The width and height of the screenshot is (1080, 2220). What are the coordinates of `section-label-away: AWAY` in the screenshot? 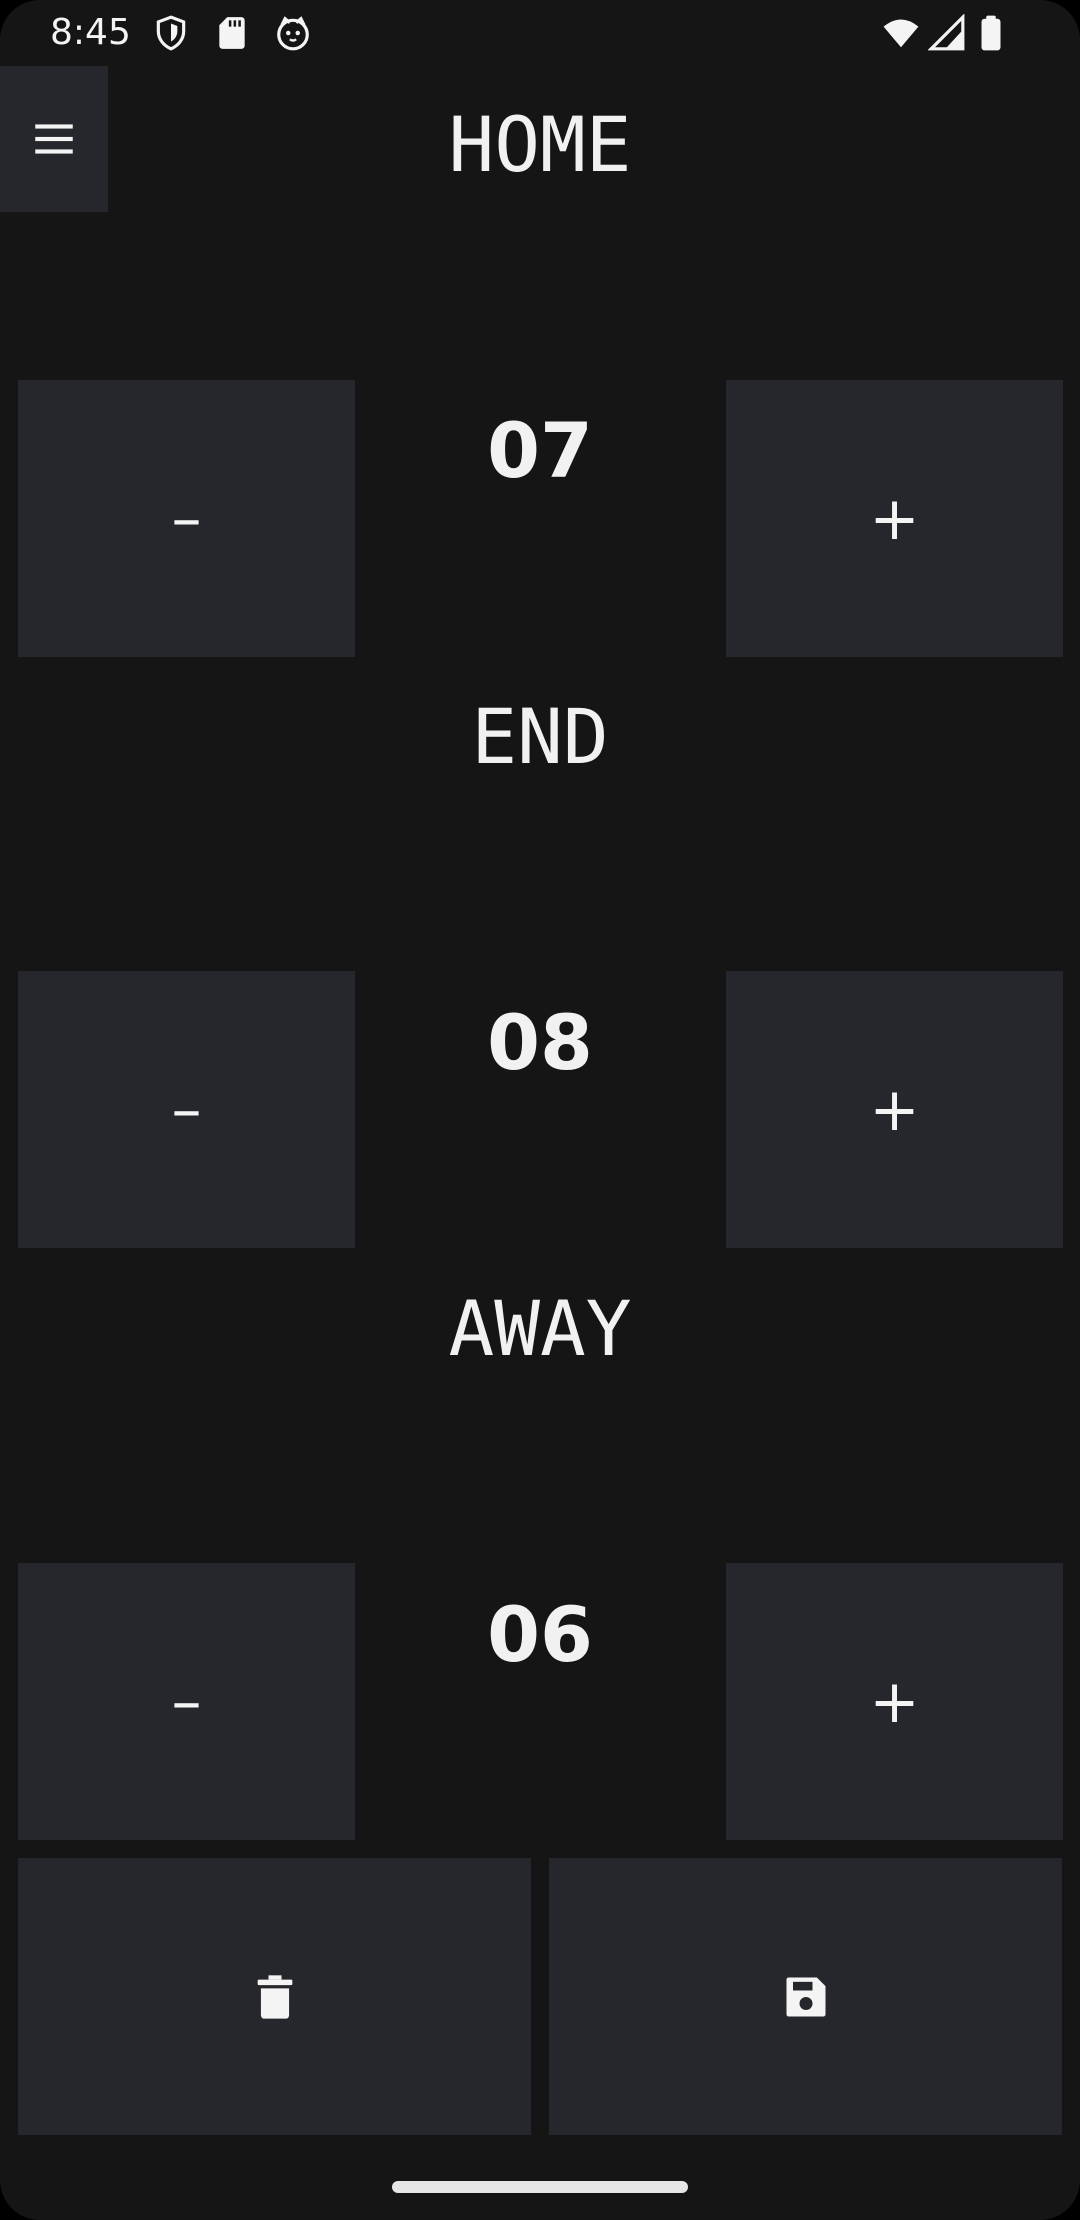 It's located at (540, 1328).